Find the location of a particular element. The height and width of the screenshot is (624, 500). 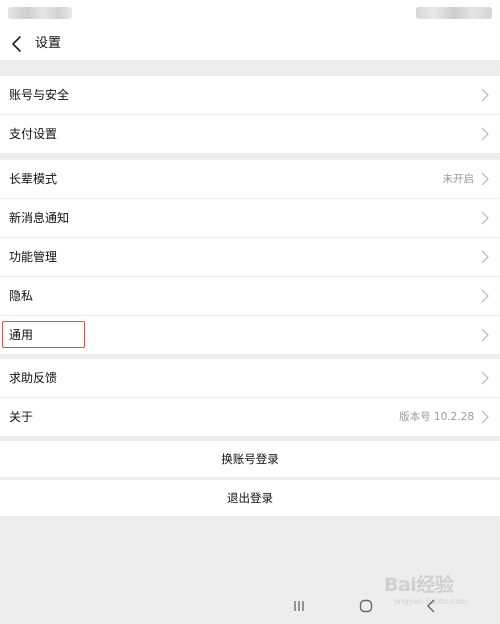

settings-item-help-feedback: 求助反馈 is located at coordinates (250, 378).